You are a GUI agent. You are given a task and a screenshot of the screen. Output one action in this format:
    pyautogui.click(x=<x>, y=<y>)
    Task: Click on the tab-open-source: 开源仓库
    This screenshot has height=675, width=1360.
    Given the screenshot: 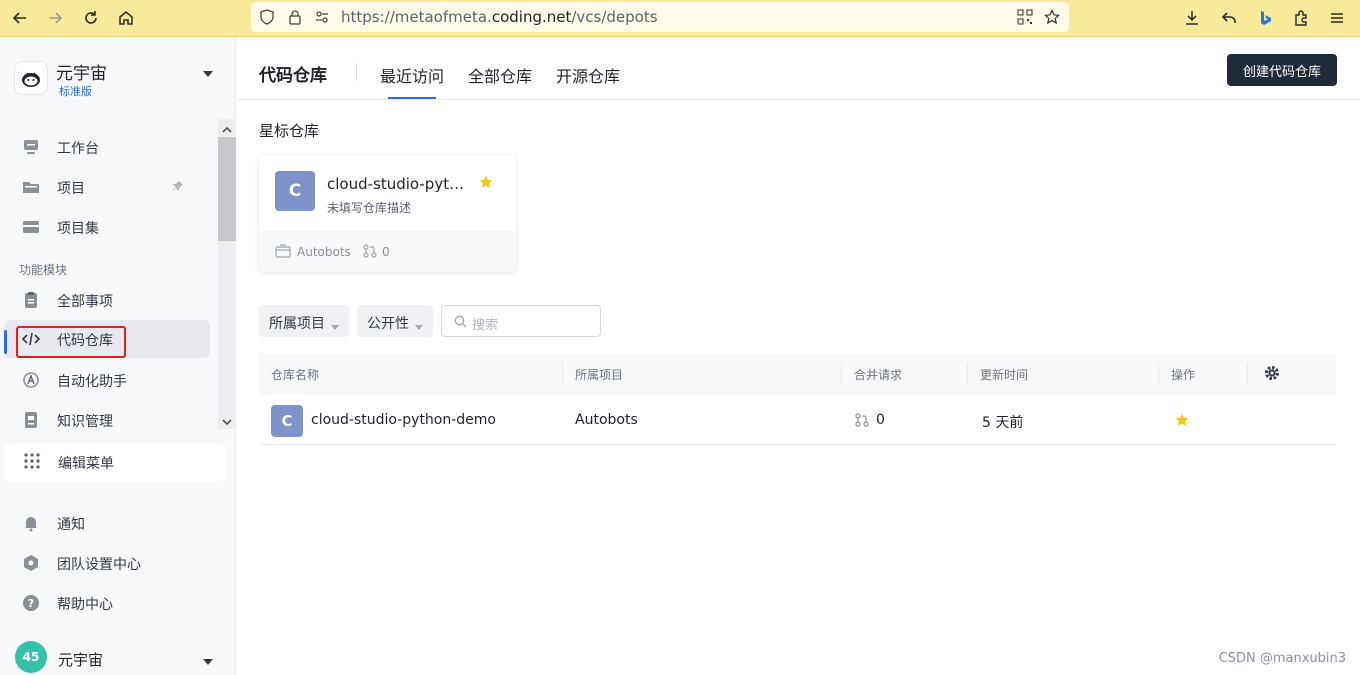 What is the action you would take?
    pyautogui.click(x=588, y=75)
    